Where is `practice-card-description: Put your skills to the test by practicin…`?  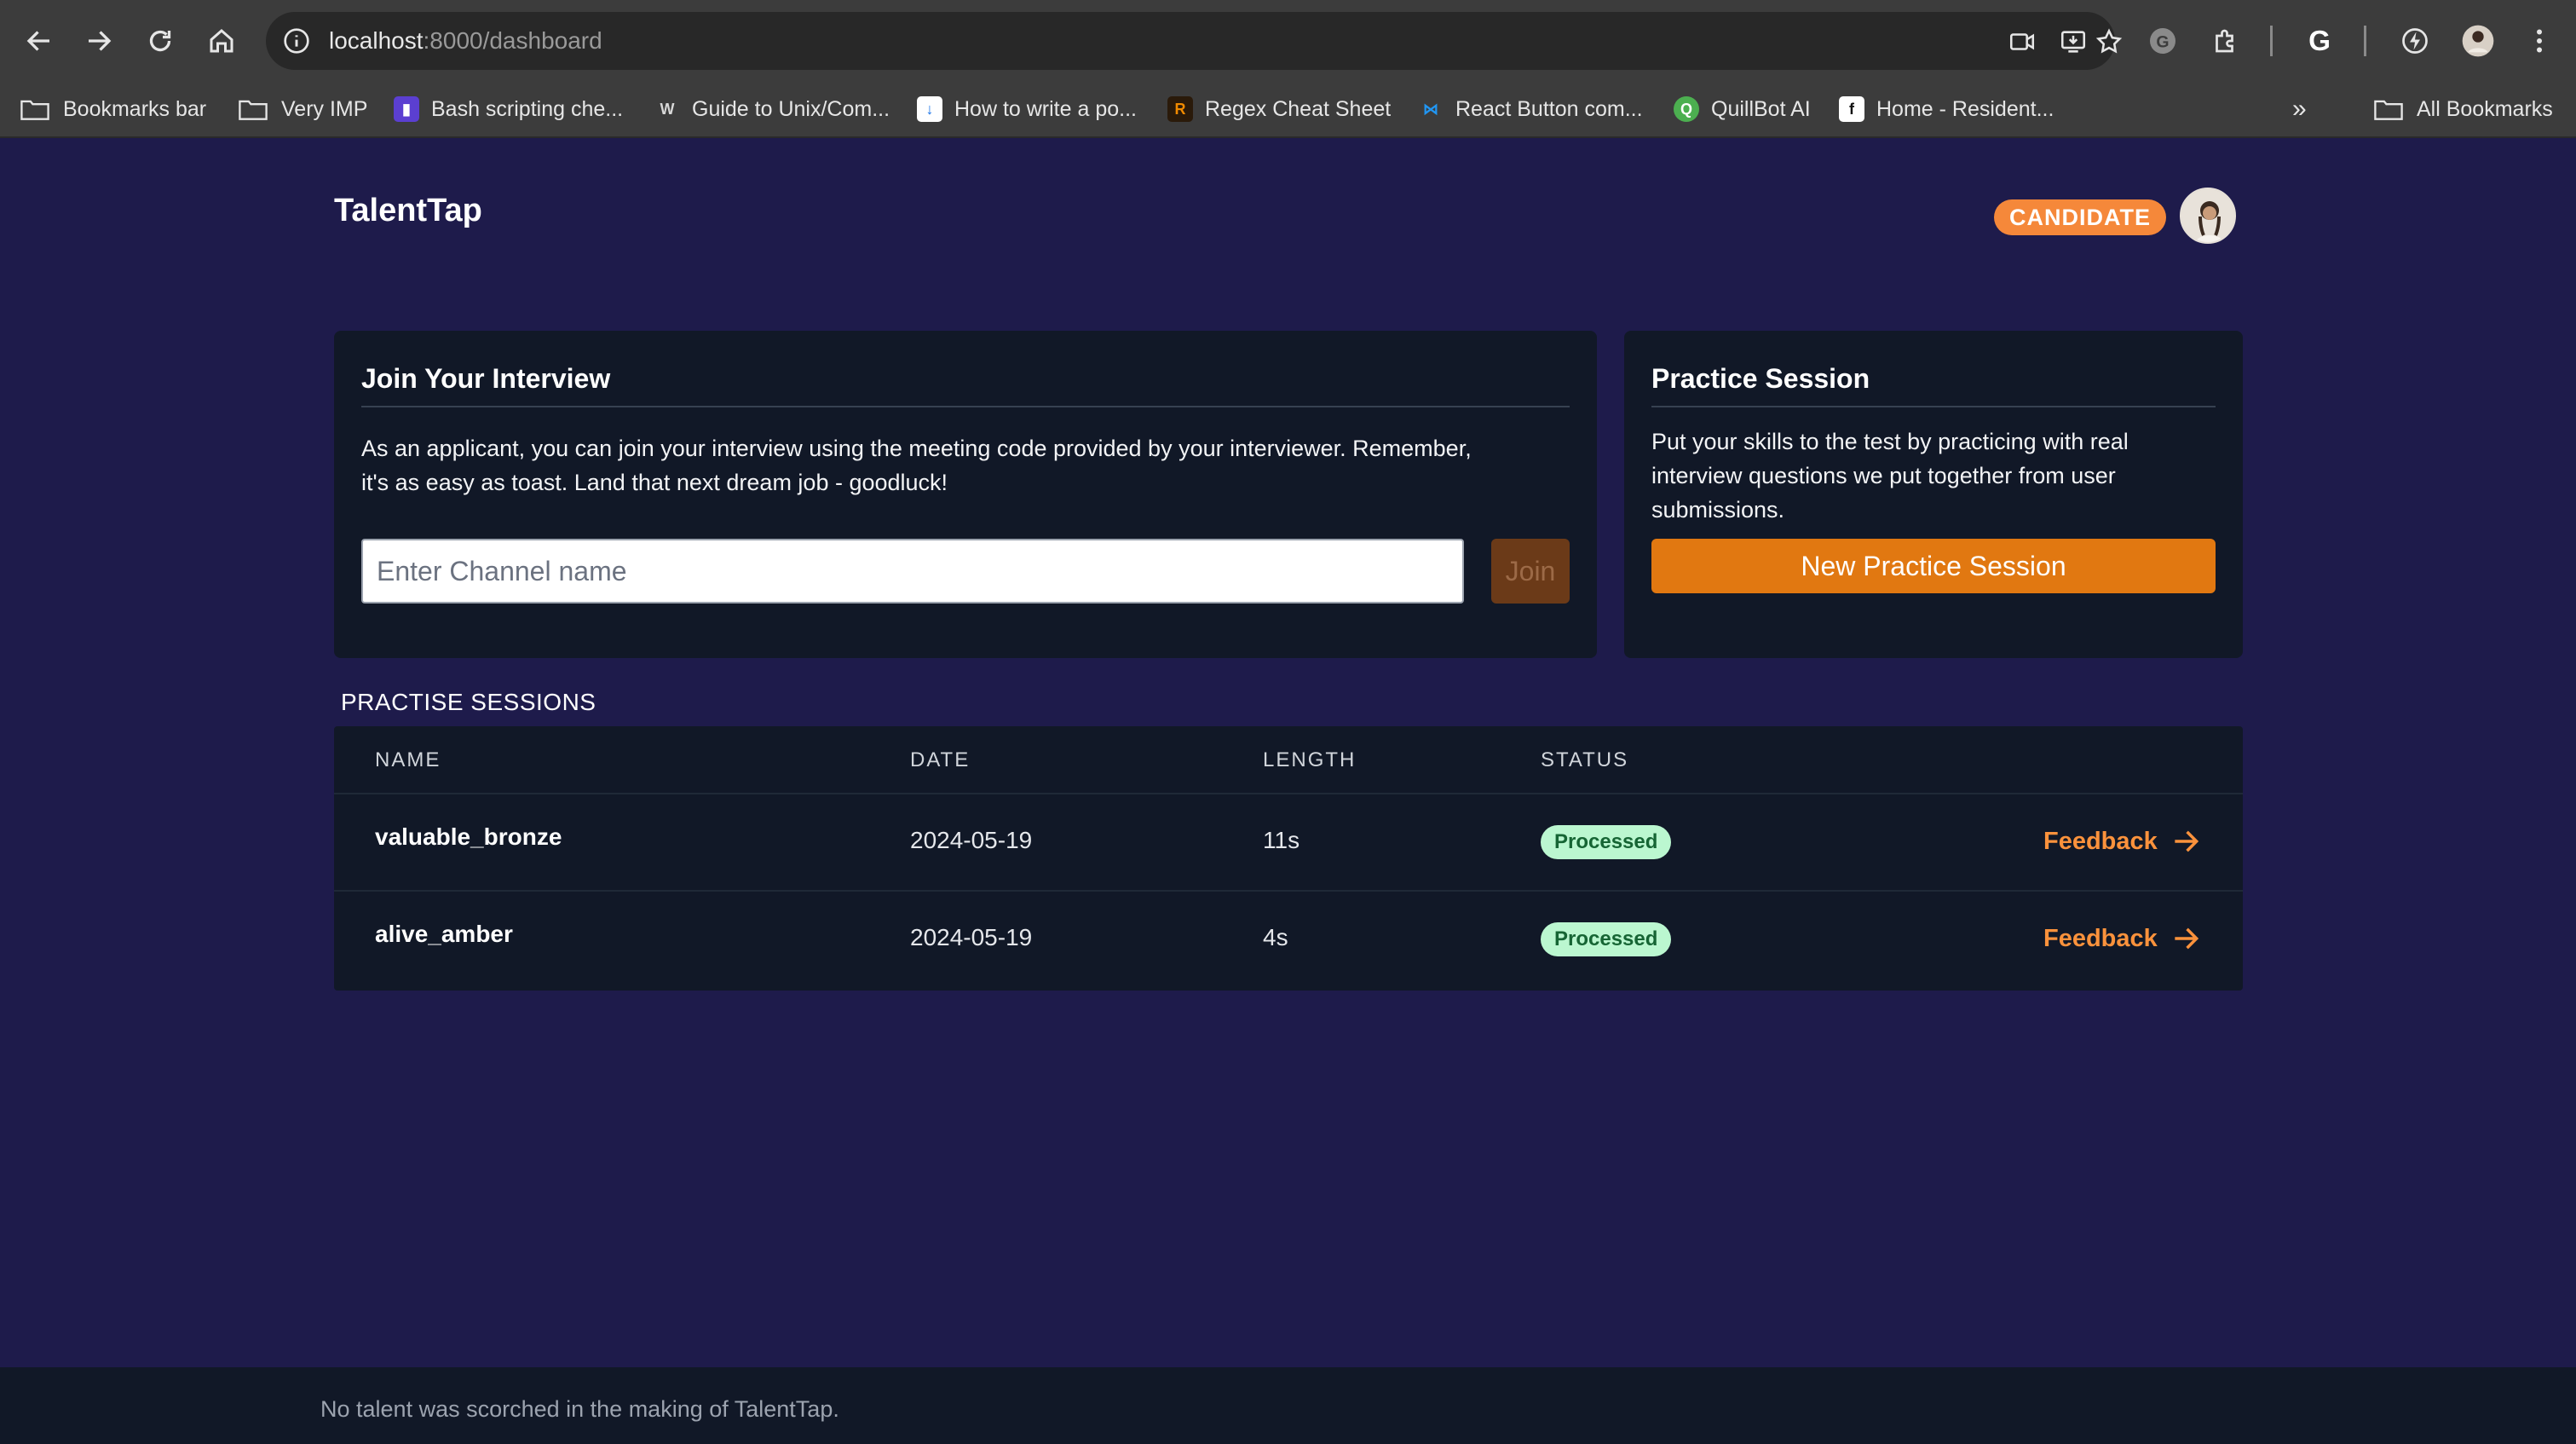
practice-card-description: Put your skills to the test by practicin… is located at coordinates (1941, 476).